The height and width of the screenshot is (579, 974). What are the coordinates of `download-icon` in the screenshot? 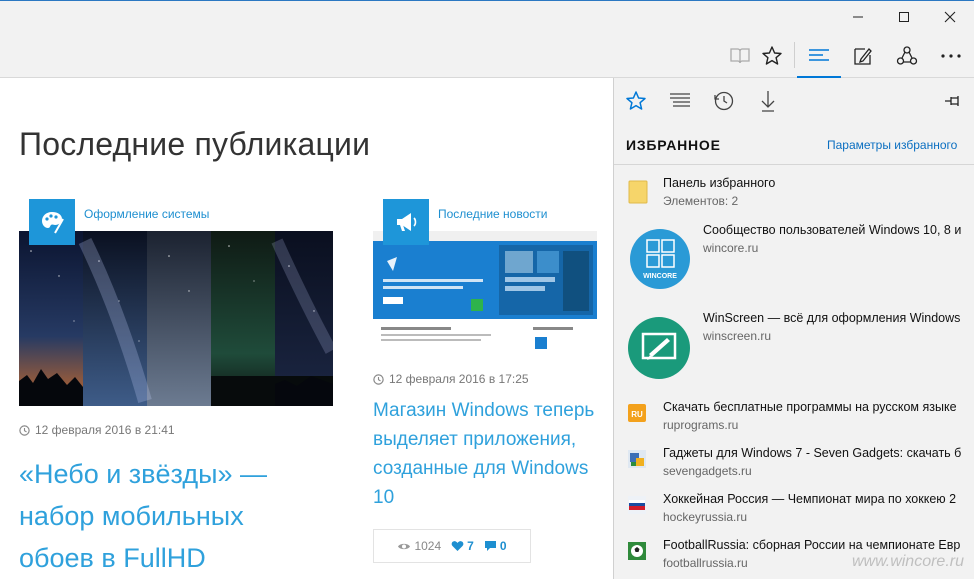 It's located at (768, 101).